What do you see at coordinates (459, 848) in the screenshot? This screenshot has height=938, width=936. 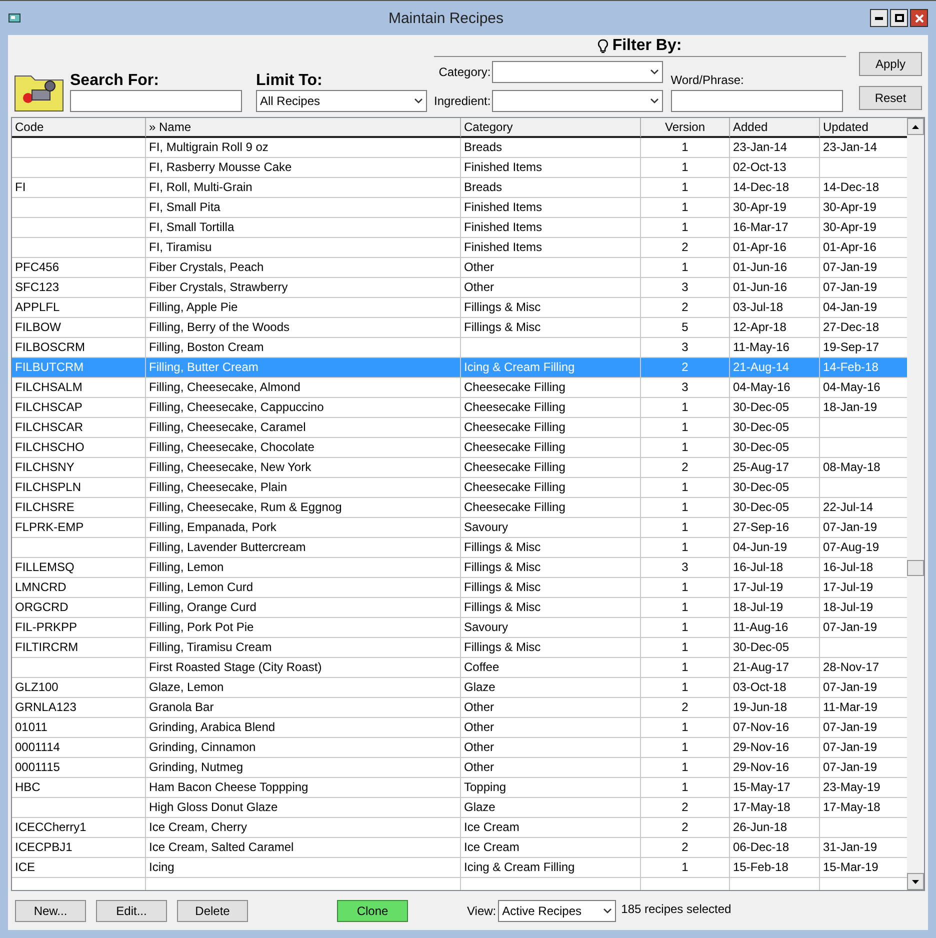 I see `table-row: ICECPBJ1 Ice Cream, Salted Caramel Ice Cream 2 06-Dec-18 31-Jan-19` at bounding box center [459, 848].